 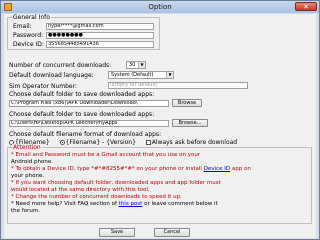 I want to click on sim-input: (Empty for default), so click(x=178, y=85).